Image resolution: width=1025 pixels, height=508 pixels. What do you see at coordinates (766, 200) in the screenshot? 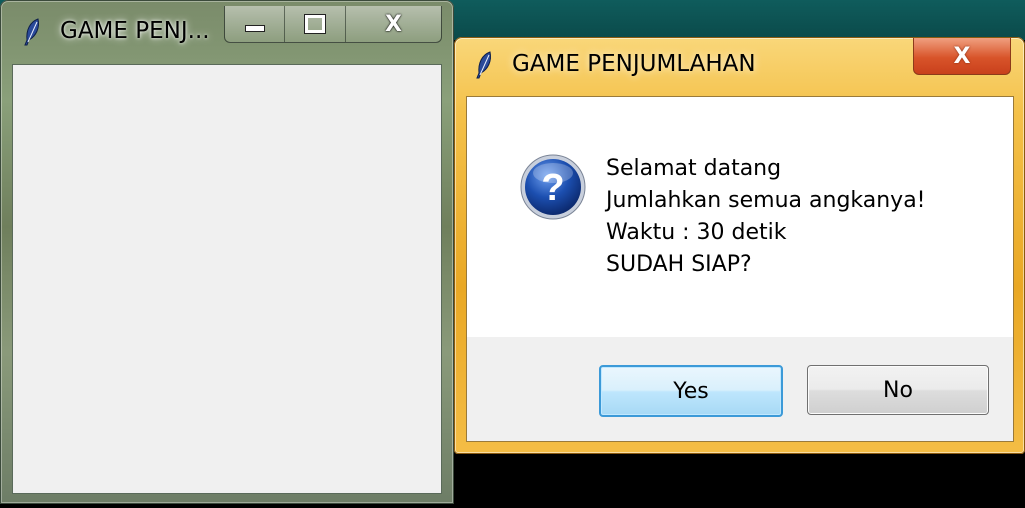
I see `message-line: Jumlahkan semua angkanya!` at bounding box center [766, 200].